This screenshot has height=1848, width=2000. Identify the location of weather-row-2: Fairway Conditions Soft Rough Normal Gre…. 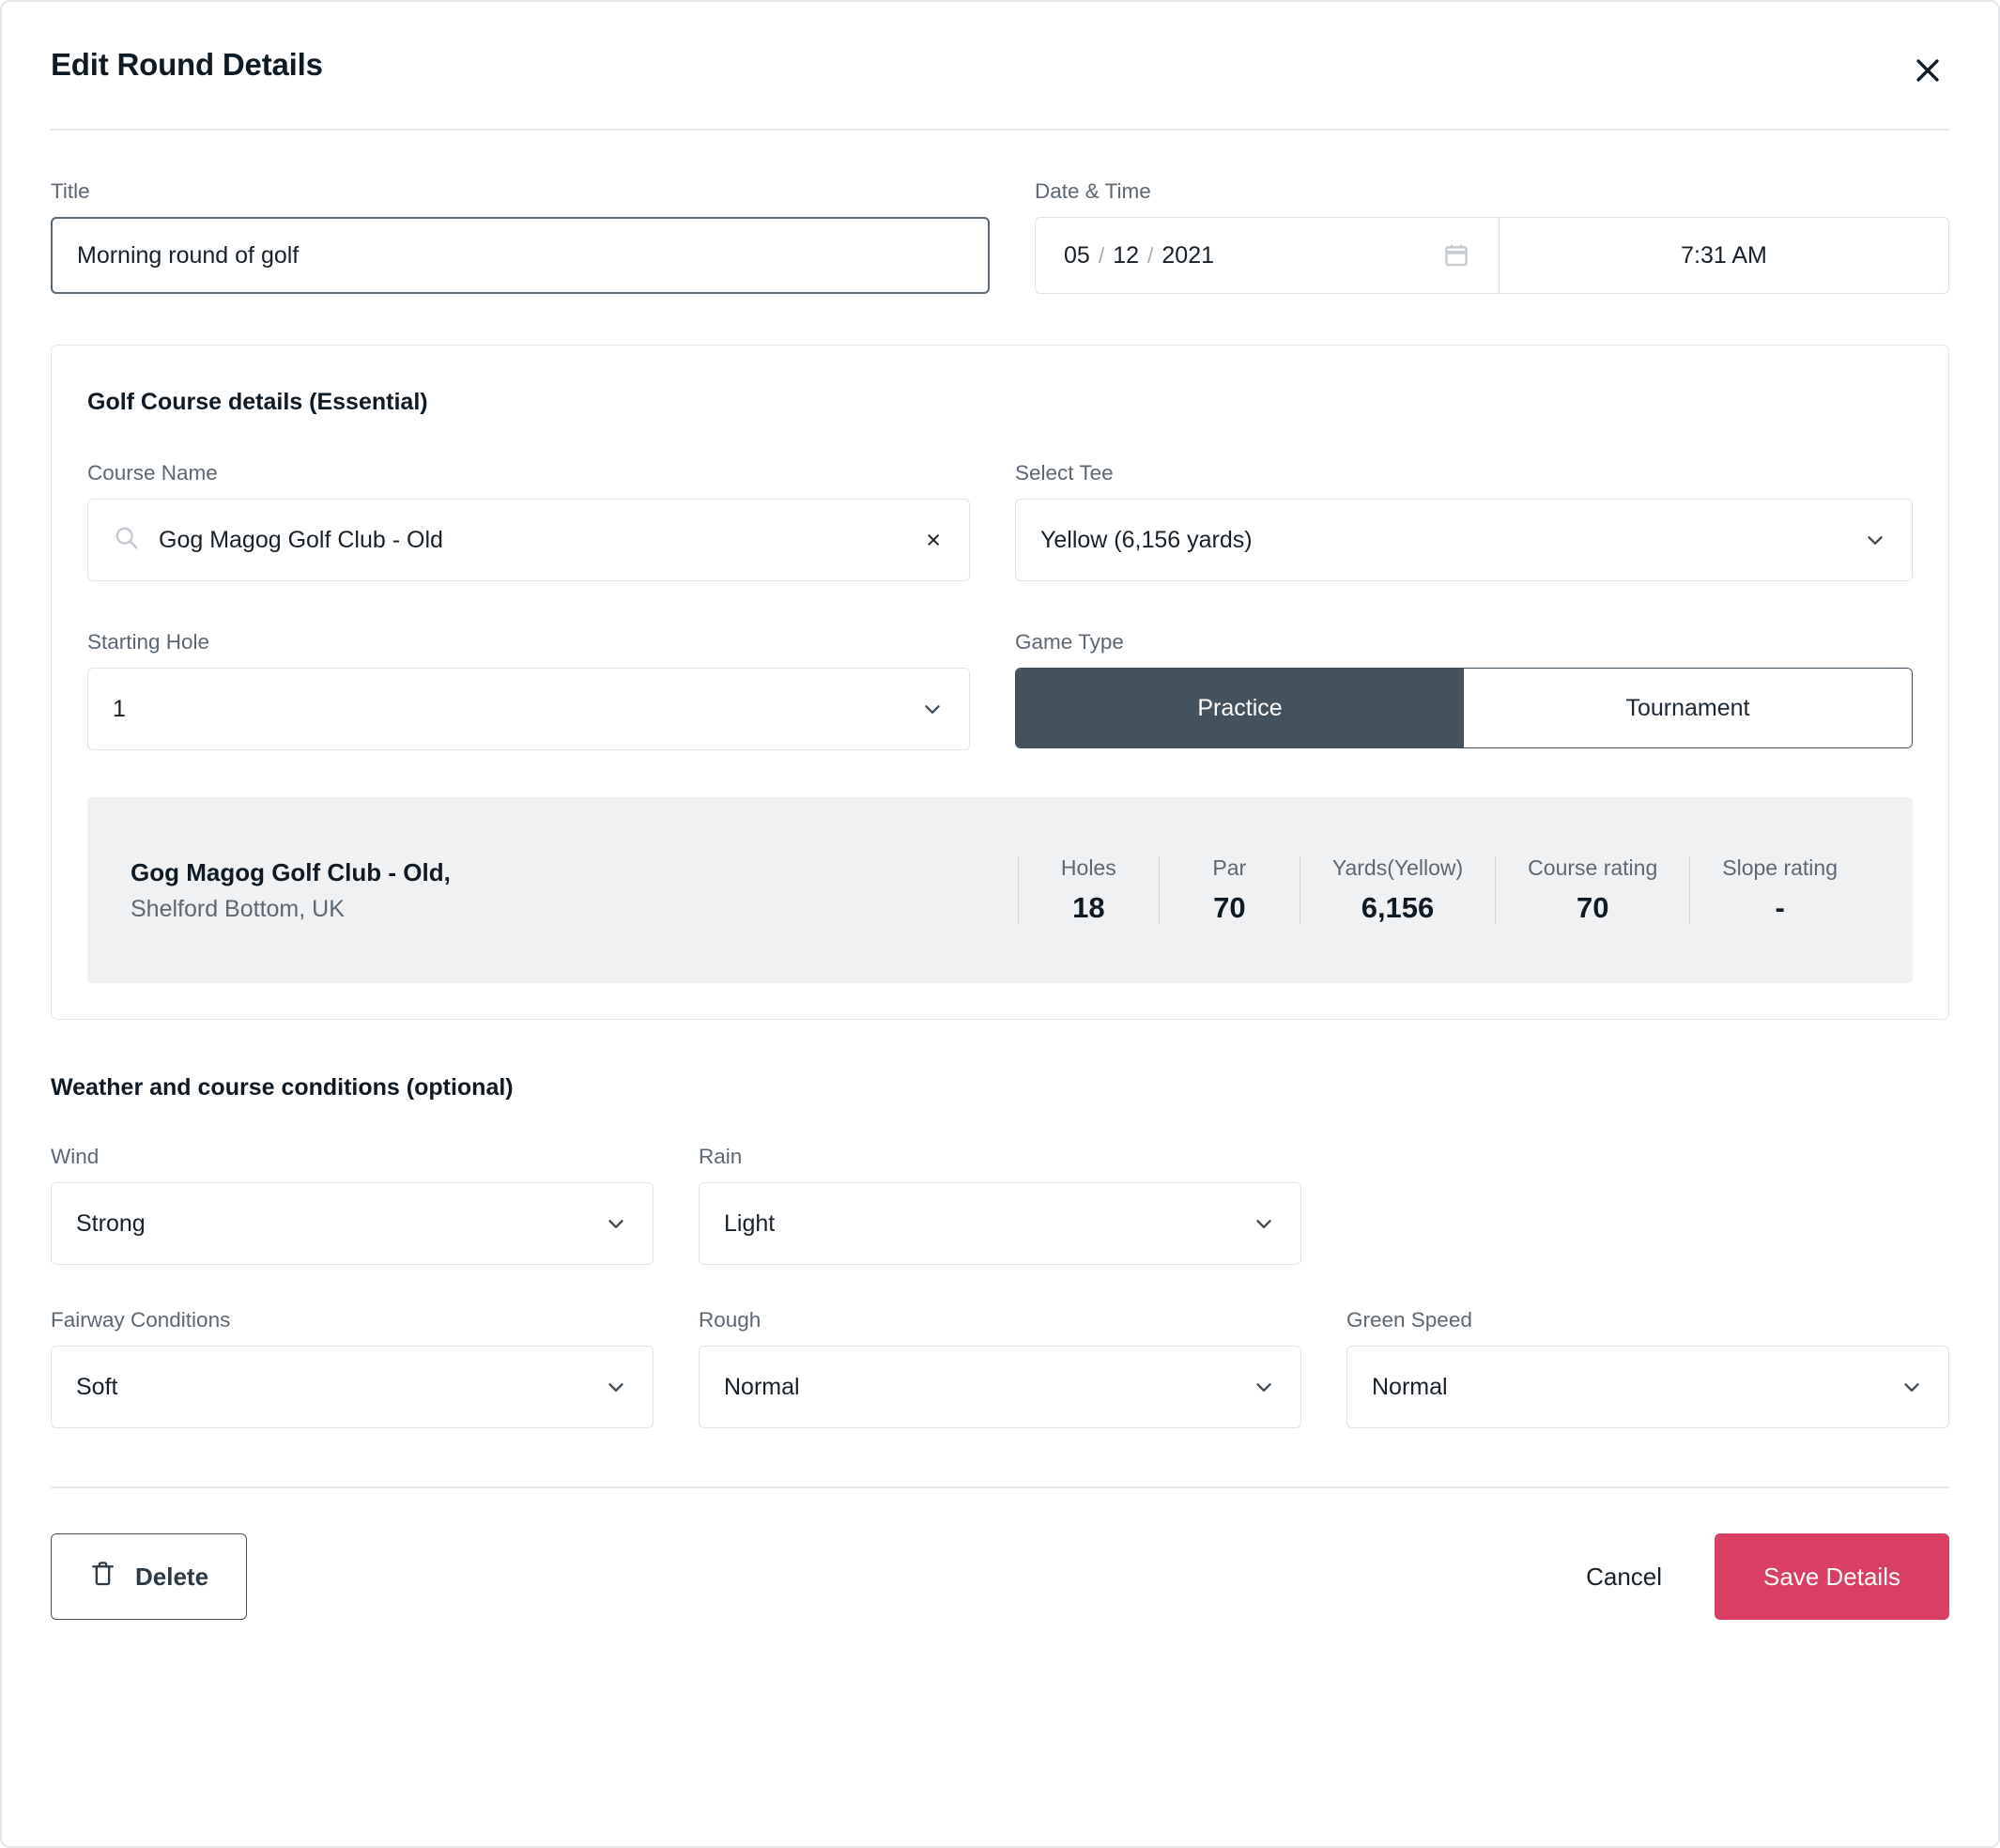
(1000, 1368).